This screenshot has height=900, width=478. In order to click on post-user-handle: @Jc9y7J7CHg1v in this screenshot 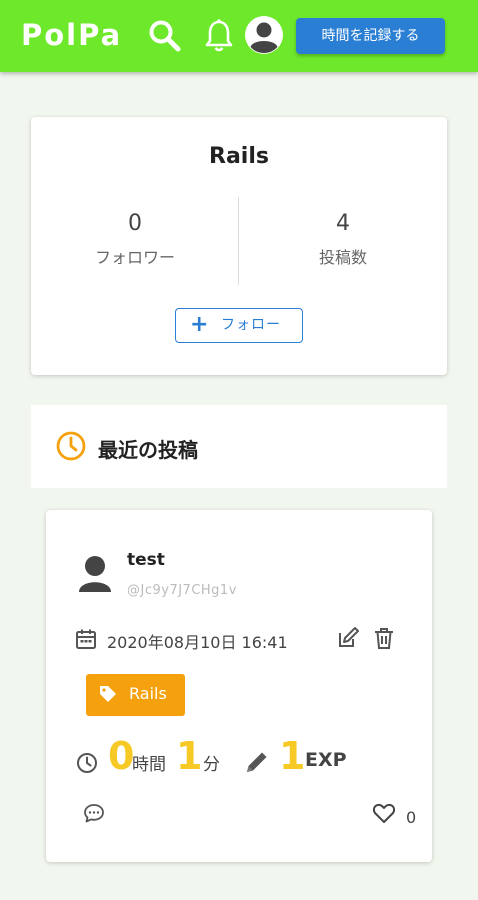, I will do `click(182, 590)`.